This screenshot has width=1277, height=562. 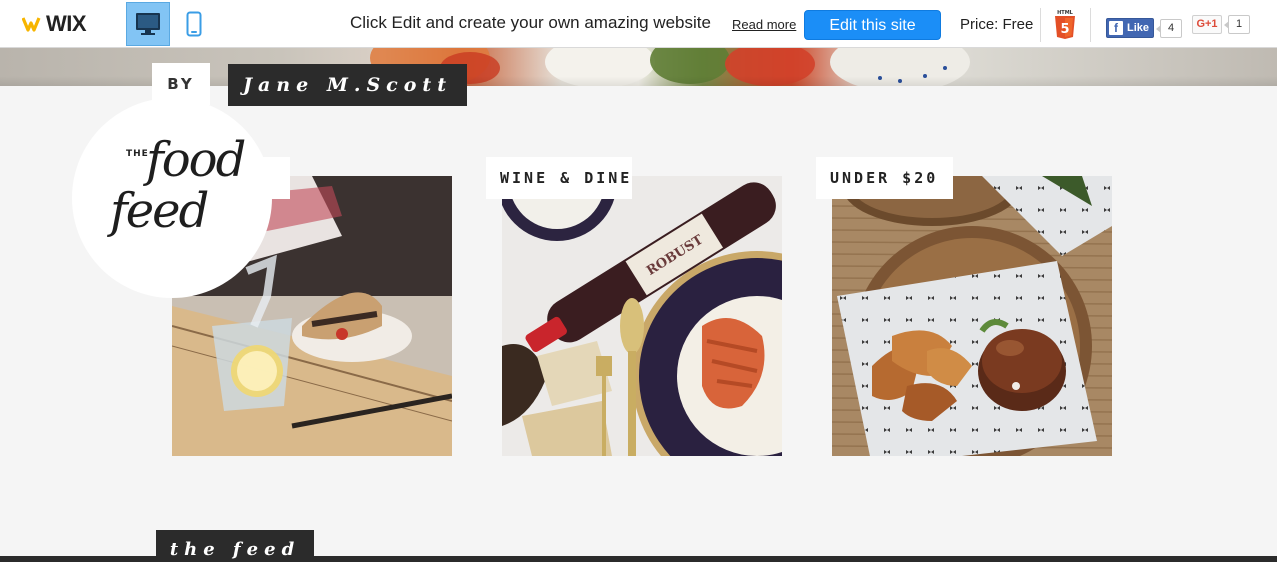 I want to click on logo-food-text: food, so click(x=196, y=160).